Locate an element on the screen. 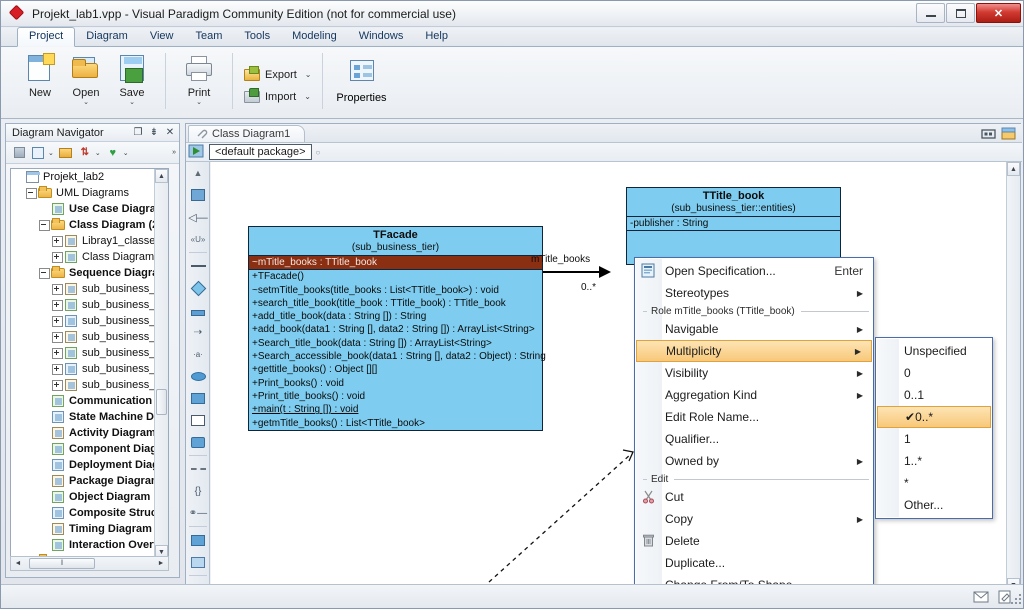  tree-item: Deployment Diagra is located at coordinates (89, 465).